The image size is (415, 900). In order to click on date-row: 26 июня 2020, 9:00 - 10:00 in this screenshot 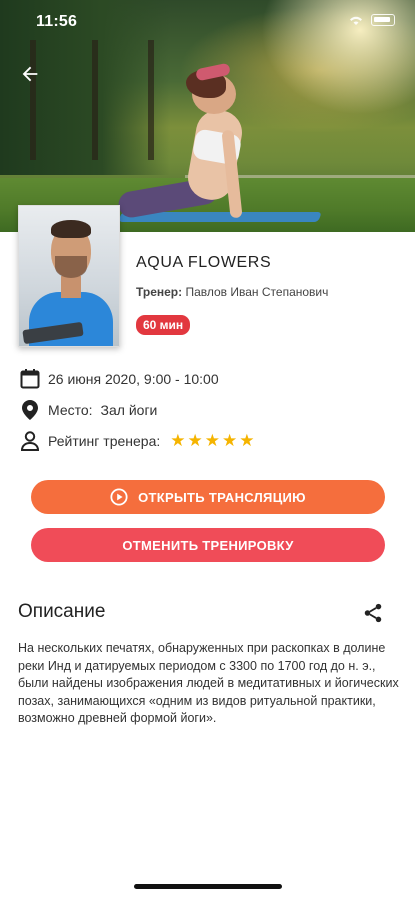, I will do `click(119, 379)`.